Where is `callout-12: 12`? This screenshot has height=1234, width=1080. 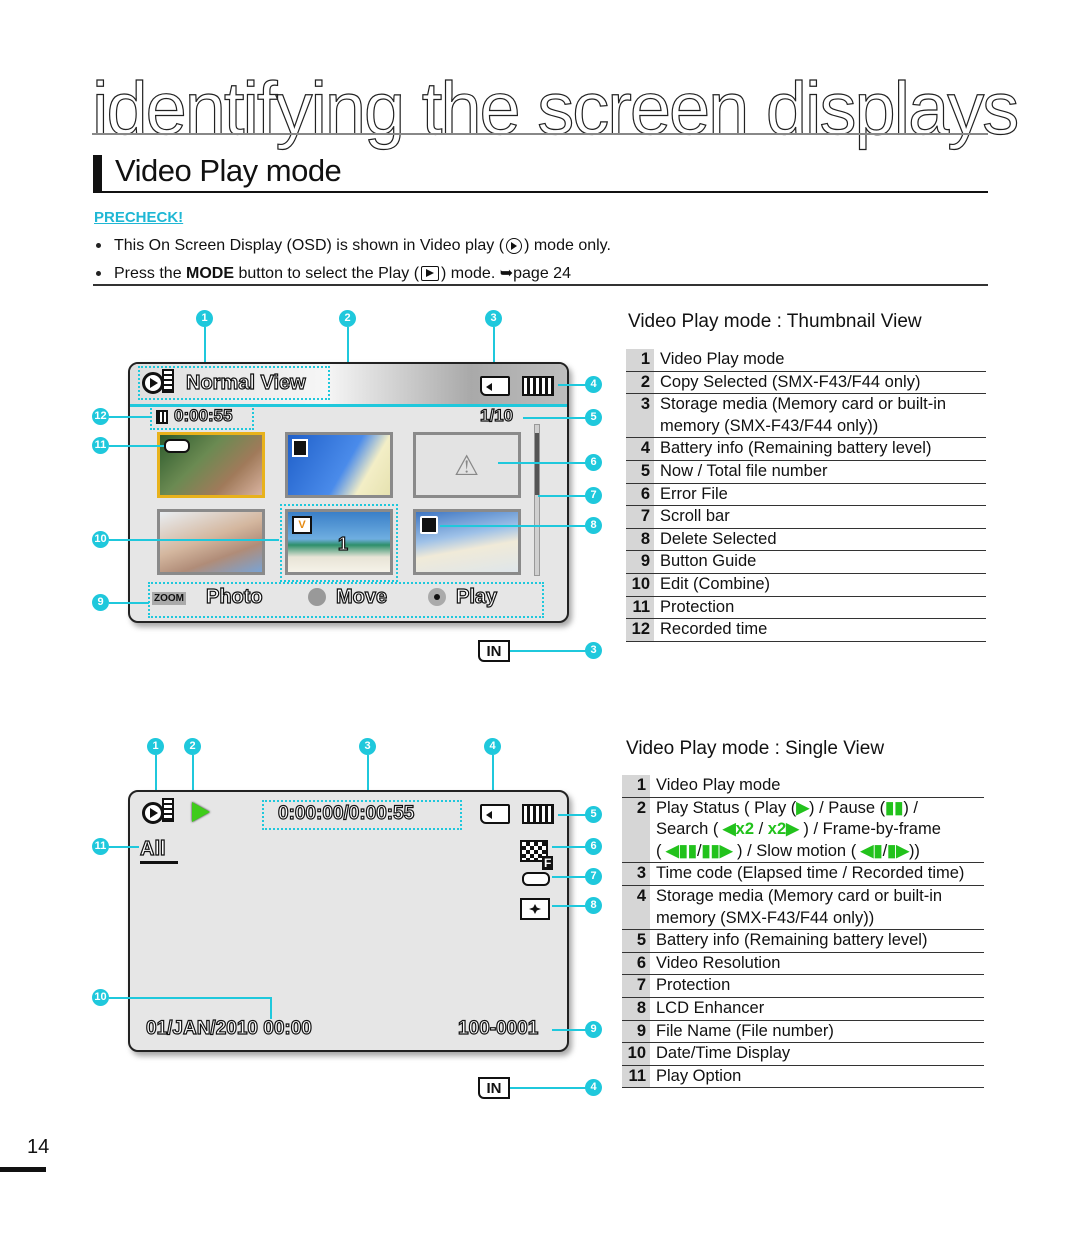 callout-12: 12 is located at coordinates (100, 416).